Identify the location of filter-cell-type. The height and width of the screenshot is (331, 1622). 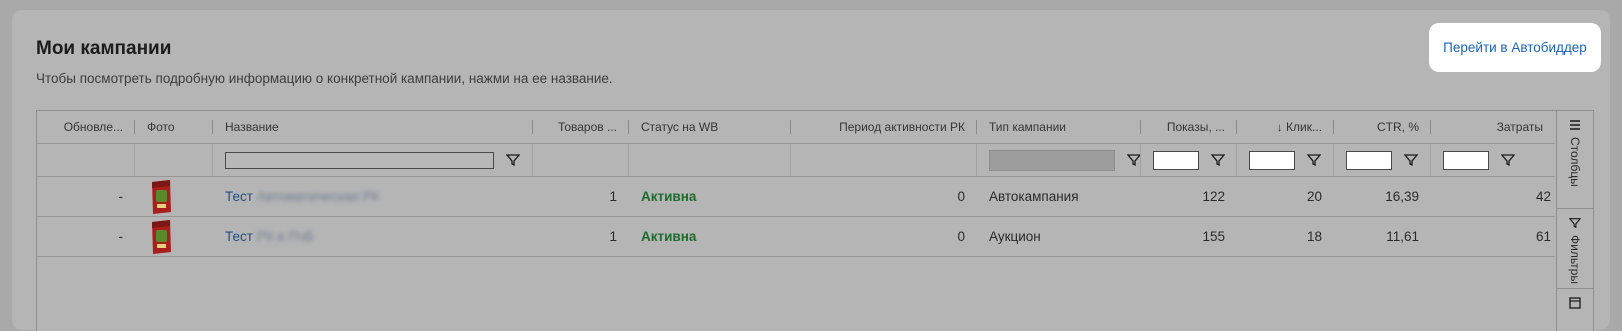
(1059, 160).